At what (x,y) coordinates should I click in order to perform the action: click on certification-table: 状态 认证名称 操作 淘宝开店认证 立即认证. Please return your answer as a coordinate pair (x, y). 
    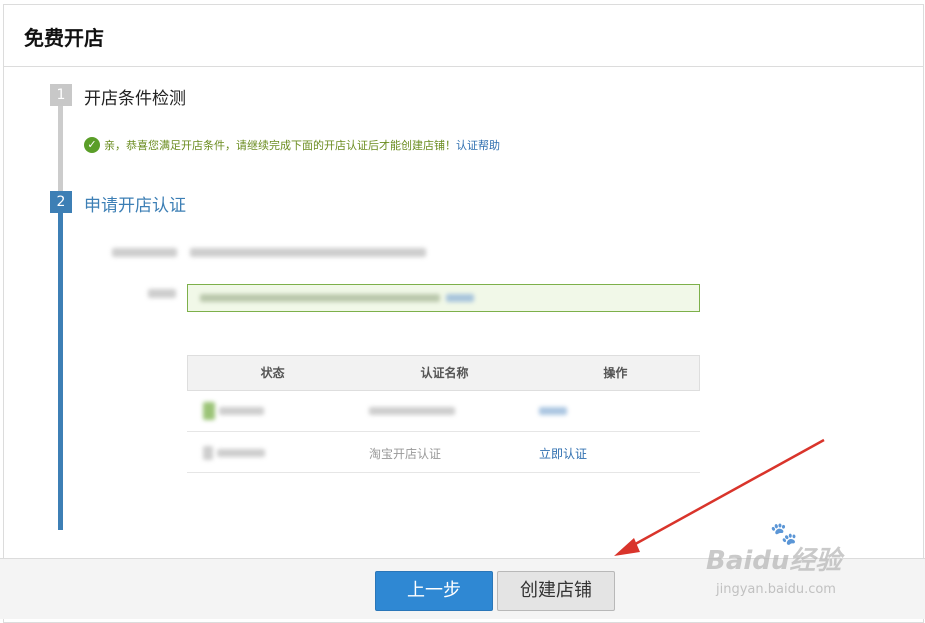
    Looking at the image, I should click on (443, 414).